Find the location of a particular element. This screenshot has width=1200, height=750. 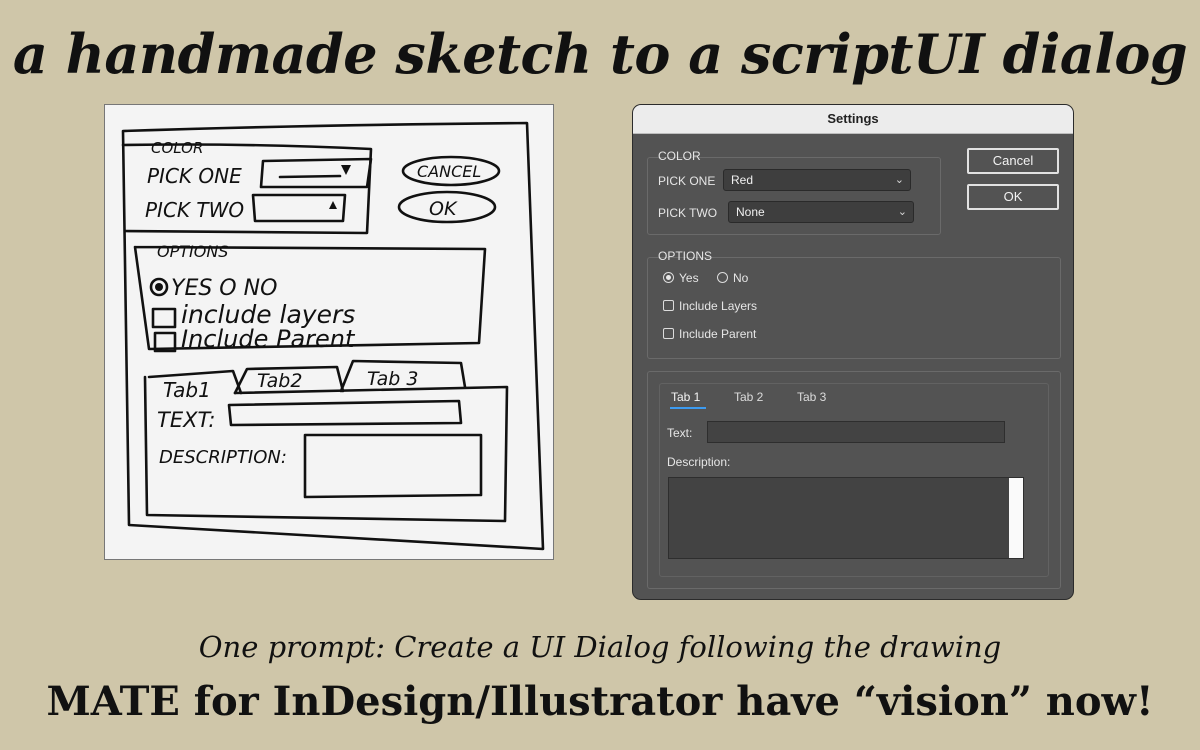

sketch-pick-one-label: PICK ONE is located at coordinates (194, 176).